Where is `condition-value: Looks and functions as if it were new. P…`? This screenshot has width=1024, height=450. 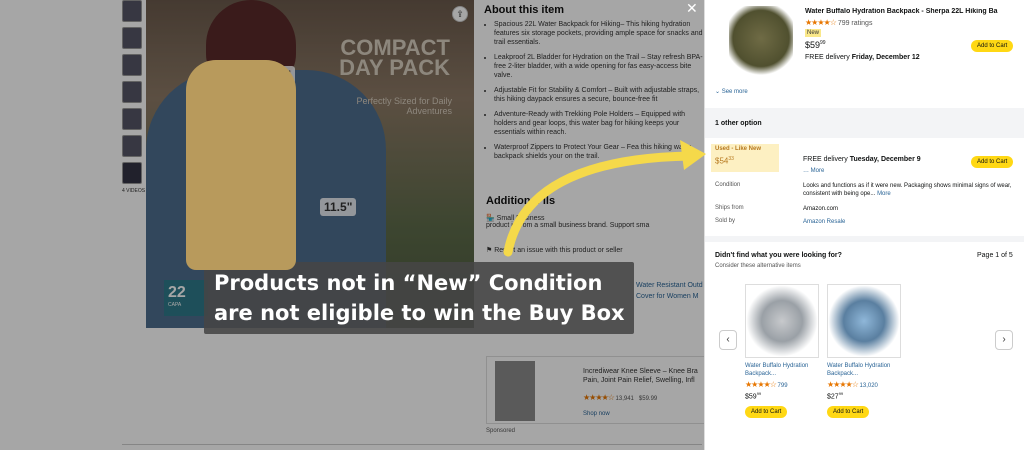
condition-value: Looks and functions as if it were new. P… is located at coordinates (910, 190).